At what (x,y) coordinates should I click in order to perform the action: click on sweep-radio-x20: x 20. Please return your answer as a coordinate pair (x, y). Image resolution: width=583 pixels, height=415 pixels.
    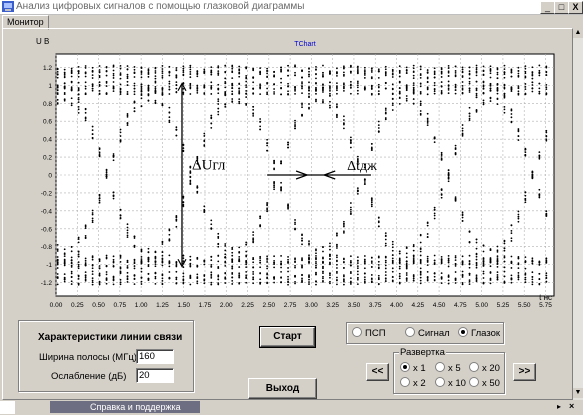
    Looking at the image, I should click on (484, 368).